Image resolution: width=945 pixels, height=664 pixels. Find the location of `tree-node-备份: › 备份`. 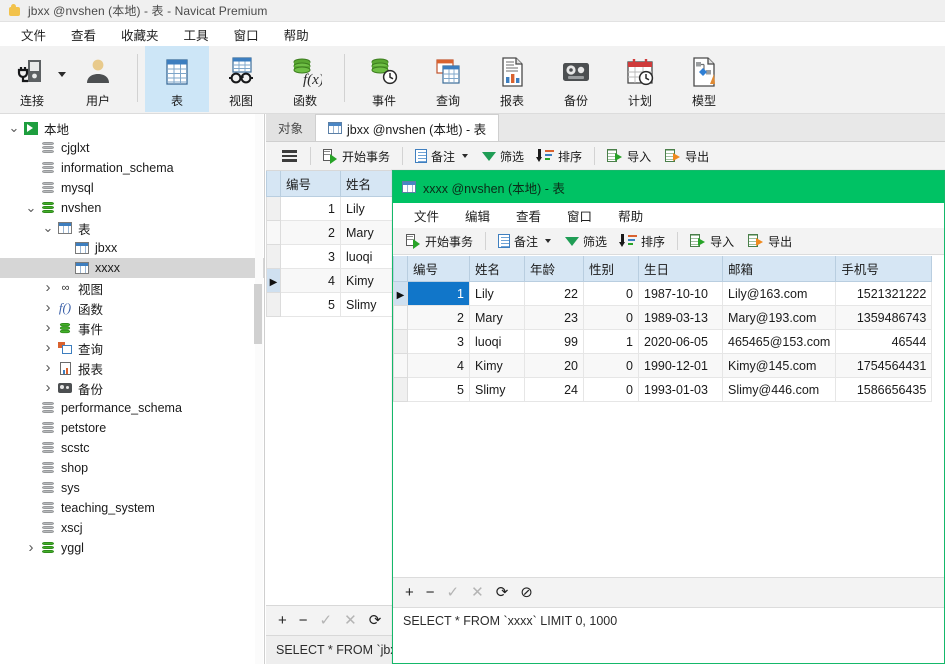

tree-node-备份: › 备份 is located at coordinates (132, 388).